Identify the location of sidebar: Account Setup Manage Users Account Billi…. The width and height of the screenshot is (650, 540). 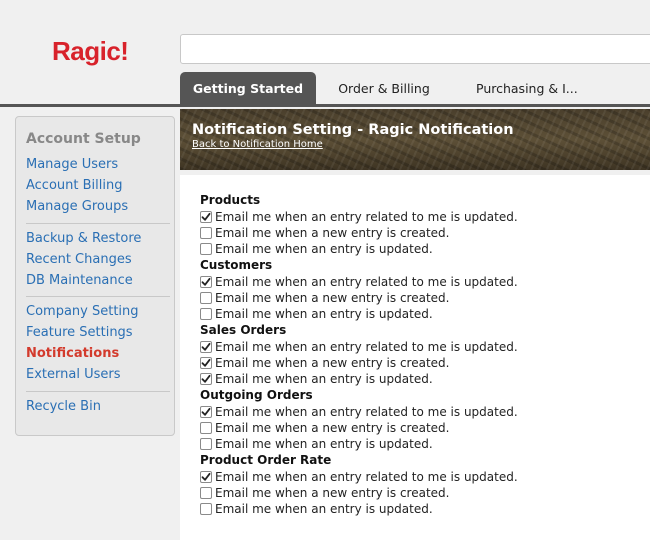
(95, 276).